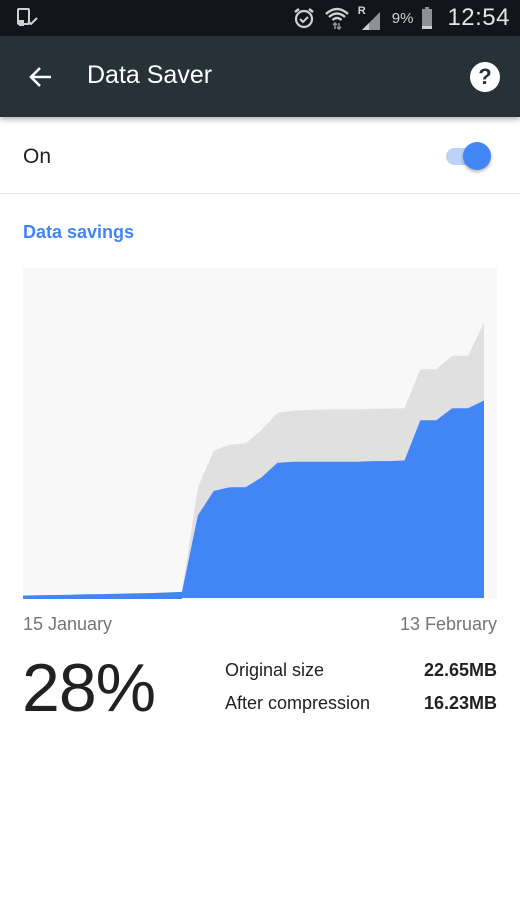 This screenshot has height=924, width=520. Describe the element at coordinates (68, 624) in the screenshot. I see `chart-start-date: 15 January` at that location.